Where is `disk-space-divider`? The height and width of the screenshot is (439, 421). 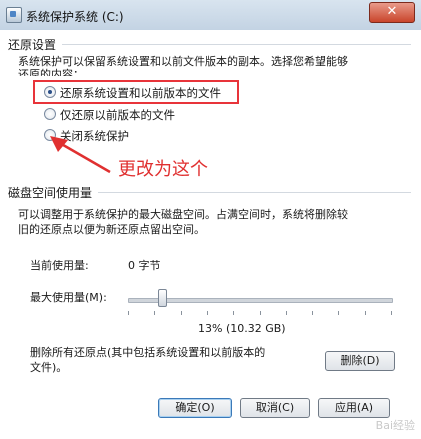 disk-space-divider is located at coordinates (254, 192).